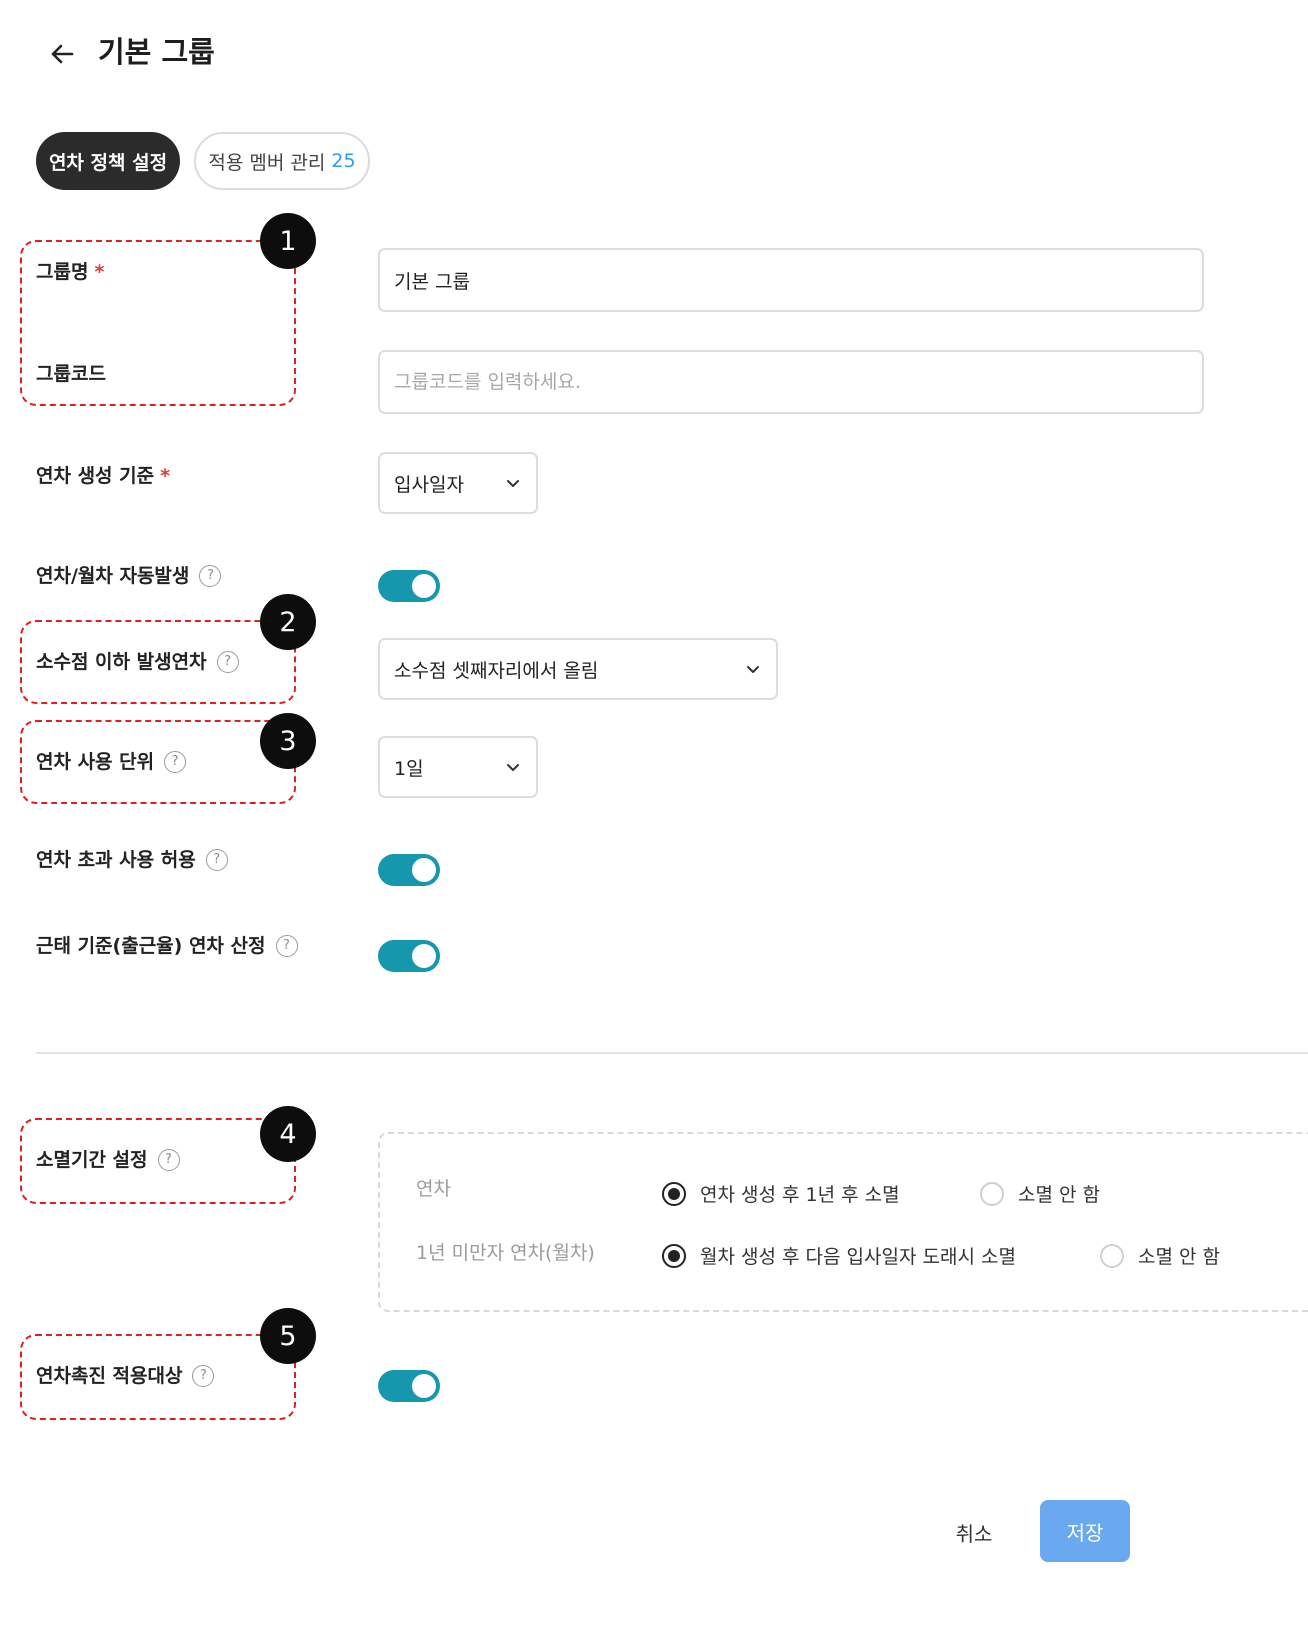  I want to click on leave-basis-select: 입사일자, so click(458, 483).